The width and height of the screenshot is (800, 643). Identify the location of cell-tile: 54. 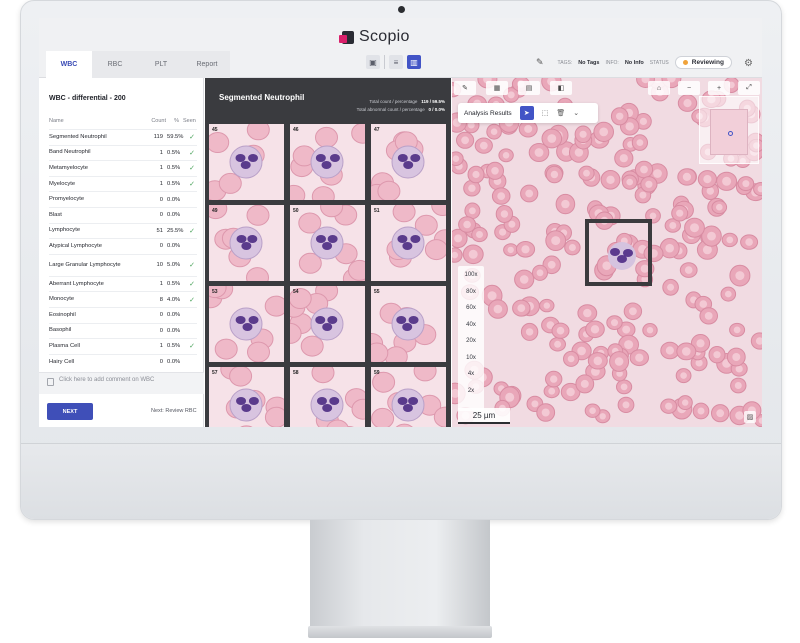
(327, 324).